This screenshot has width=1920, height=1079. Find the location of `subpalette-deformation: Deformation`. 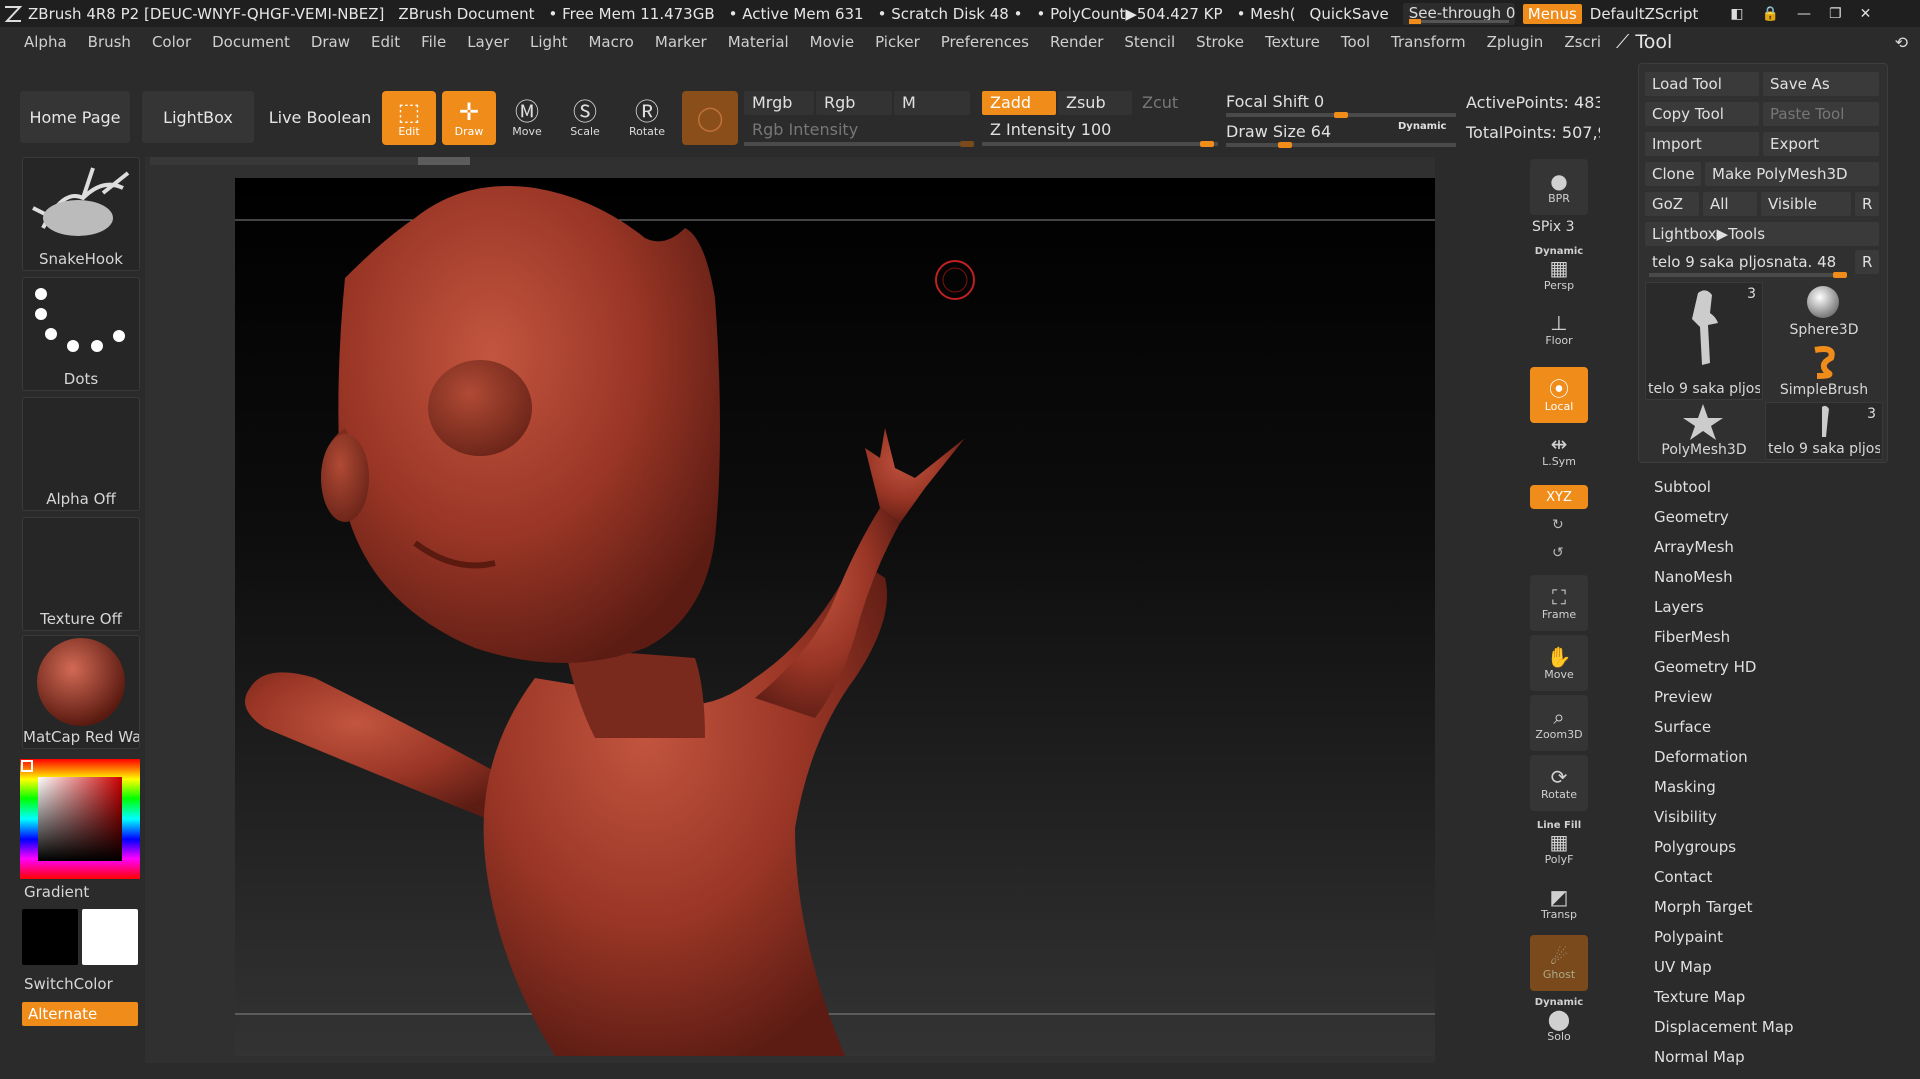

subpalette-deformation: Deformation is located at coordinates (1701, 757).